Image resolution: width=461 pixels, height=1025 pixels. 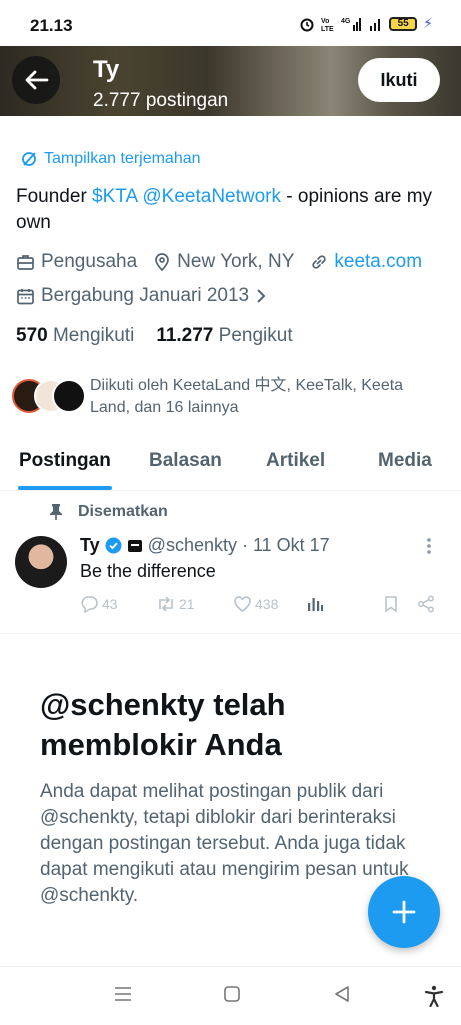 I want to click on translate-label: Tampilkan terjemahan, so click(x=122, y=158).